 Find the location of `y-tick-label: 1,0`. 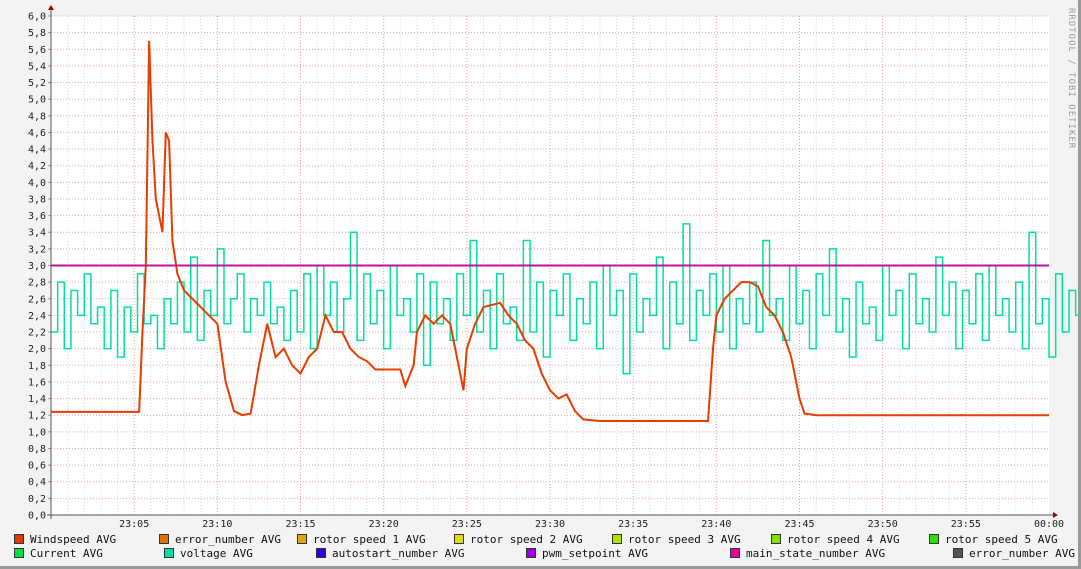

y-tick-label: 1,0 is located at coordinates (37, 432).